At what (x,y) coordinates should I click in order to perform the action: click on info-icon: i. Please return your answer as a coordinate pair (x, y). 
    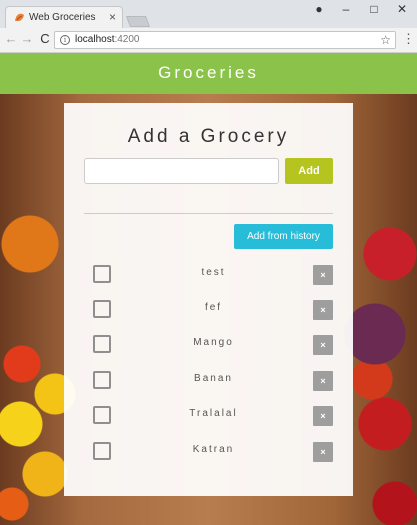
    Looking at the image, I should click on (65, 40).